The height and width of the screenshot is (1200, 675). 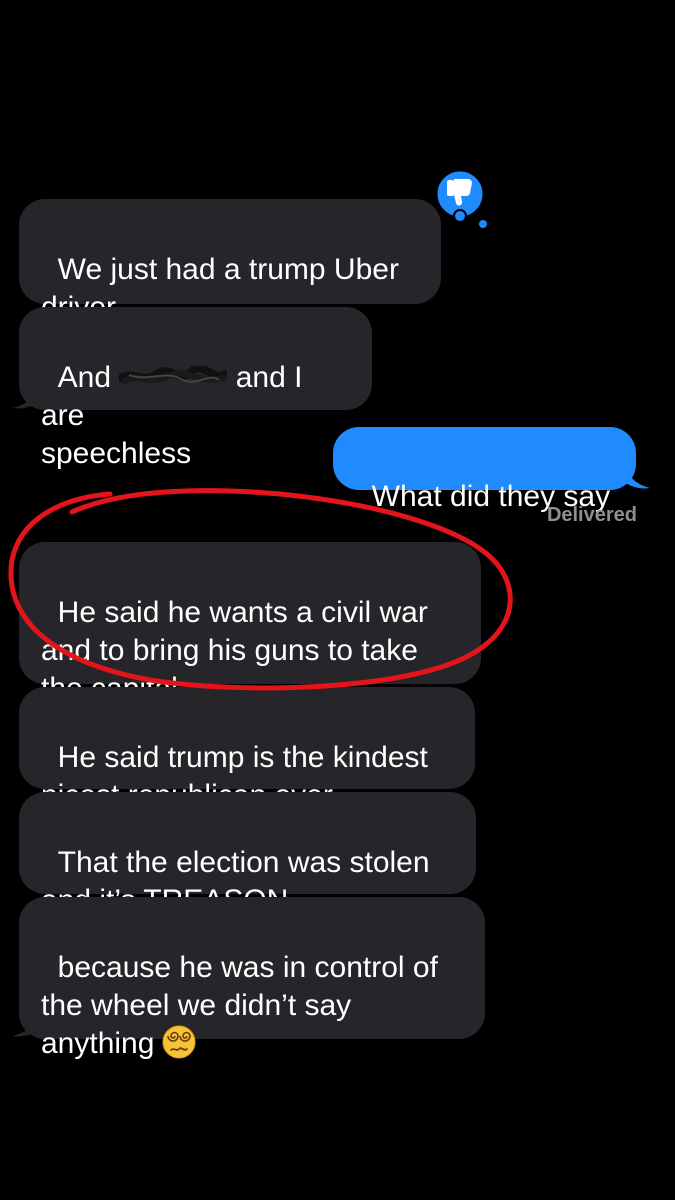 What do you see at coordinates (230, 261) in the screenshot?
I see `incoming-message-bubble: We just had a trump Uber driver` at bounding box center [230, 261].